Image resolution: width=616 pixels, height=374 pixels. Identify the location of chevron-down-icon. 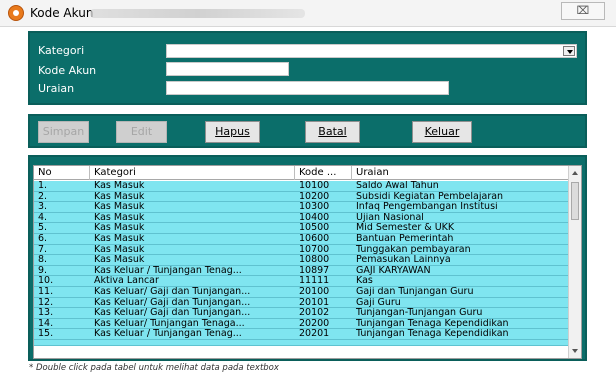
(569, 51).